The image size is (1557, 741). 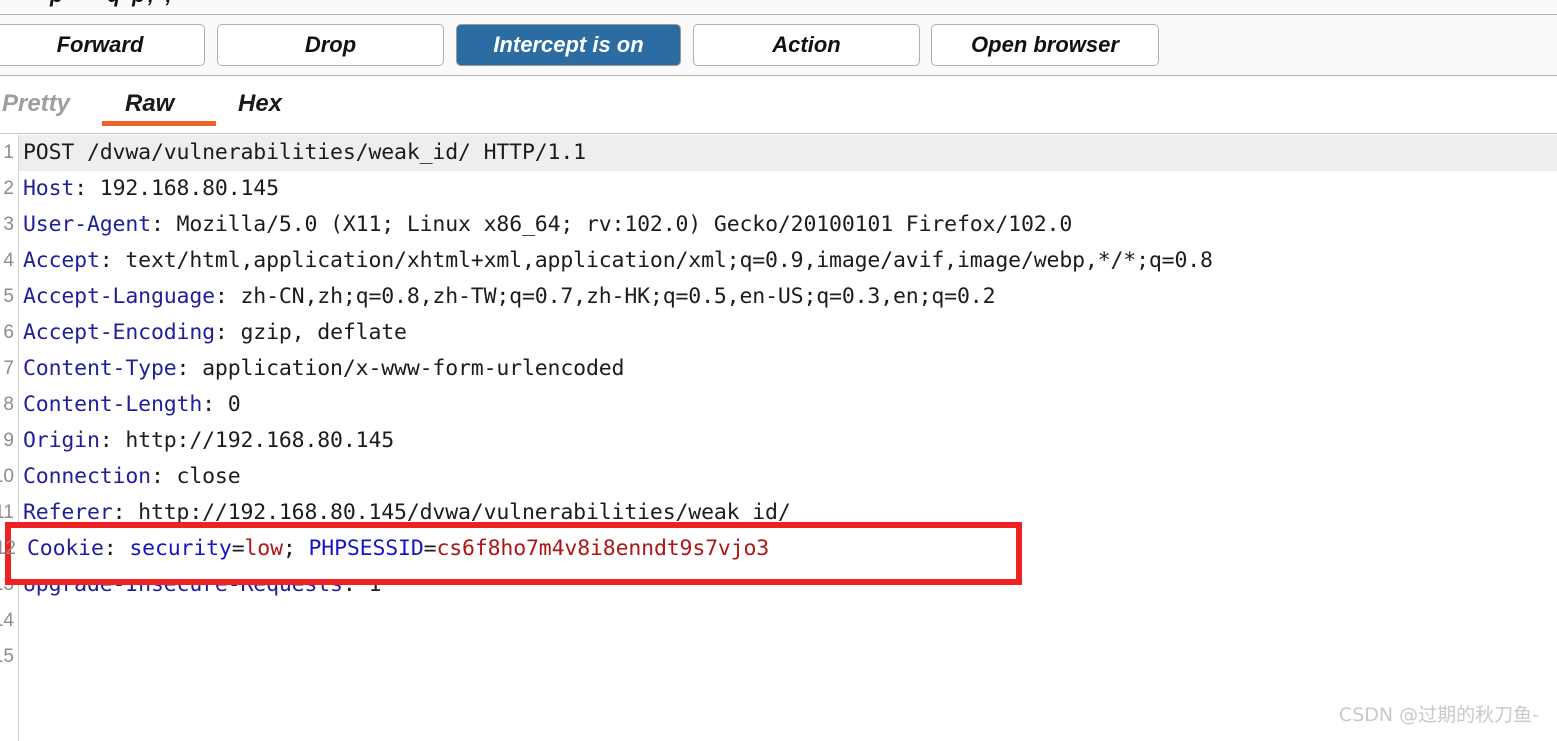 I want to click on cutoff-text-remnant: p — q p, ,, so click(x=112, y=4).